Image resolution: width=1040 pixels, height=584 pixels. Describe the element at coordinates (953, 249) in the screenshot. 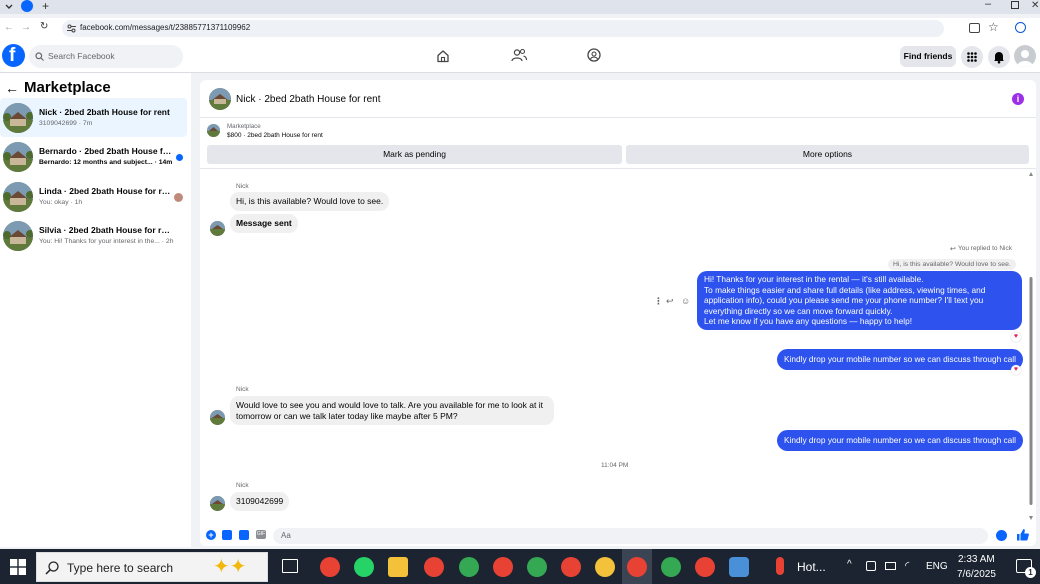

I see `reply-arrow-icon: ↩` at that location.